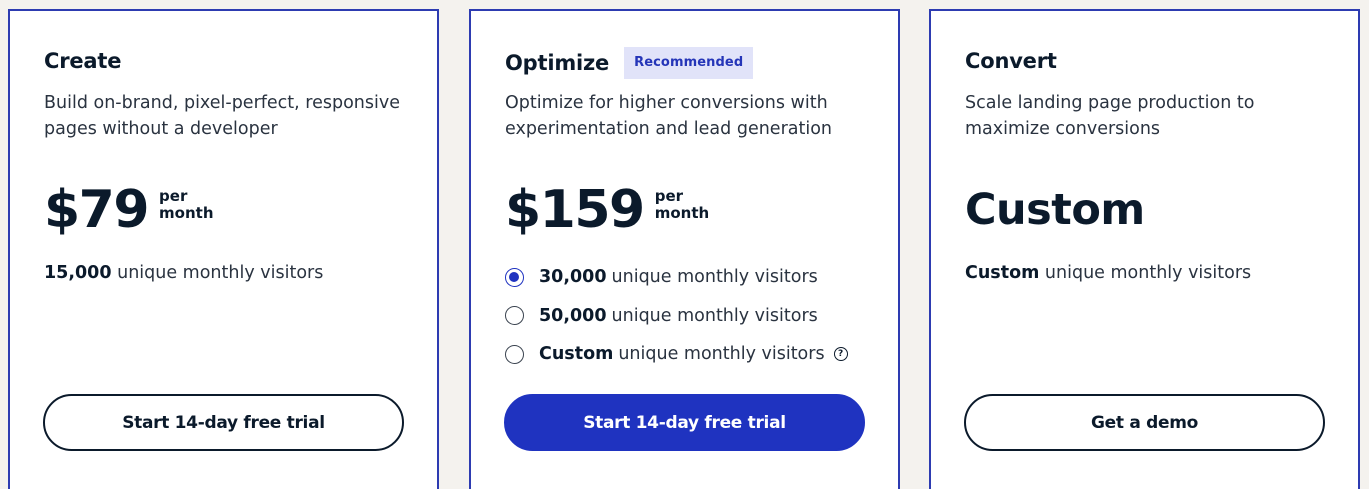  I want to click on plan-title-row: Optimize Recommended, so click(629, 63).